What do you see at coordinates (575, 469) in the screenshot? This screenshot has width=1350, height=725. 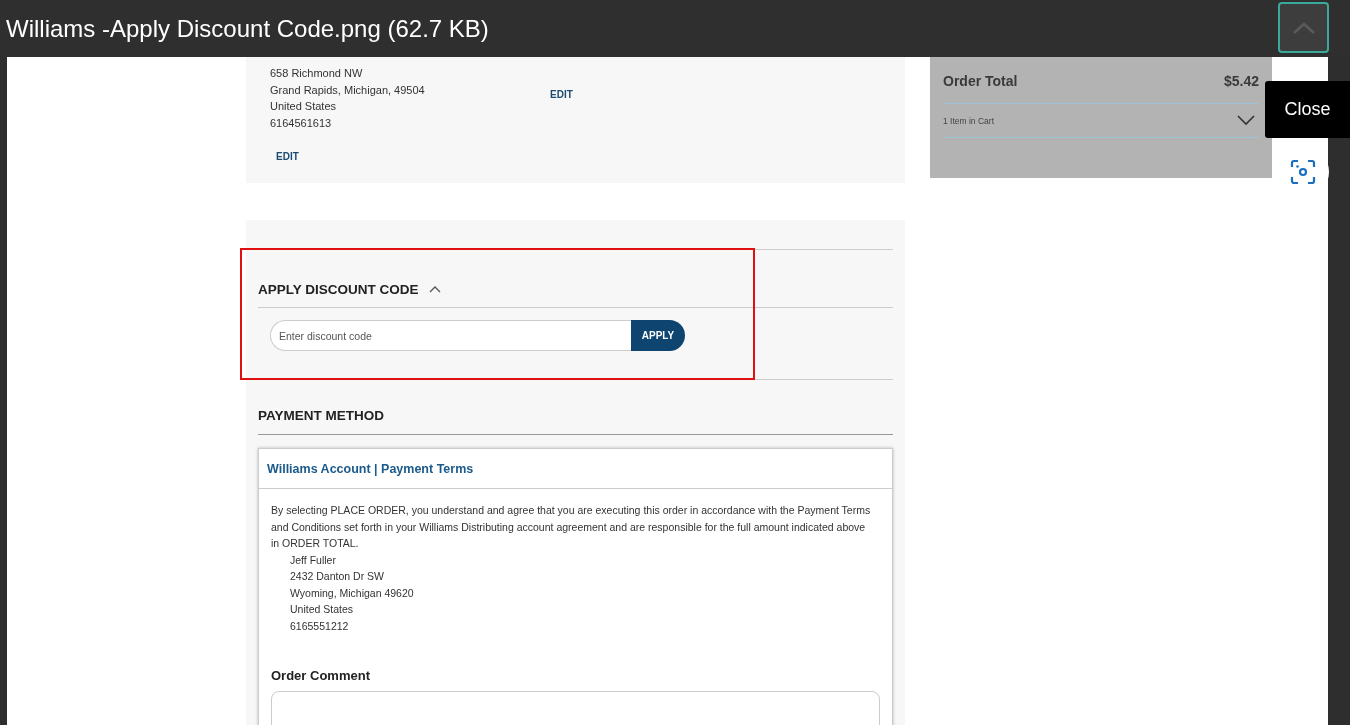 I see `payment-option-title: Williams Account | Payment Terms` at bounding box center [575, 469].